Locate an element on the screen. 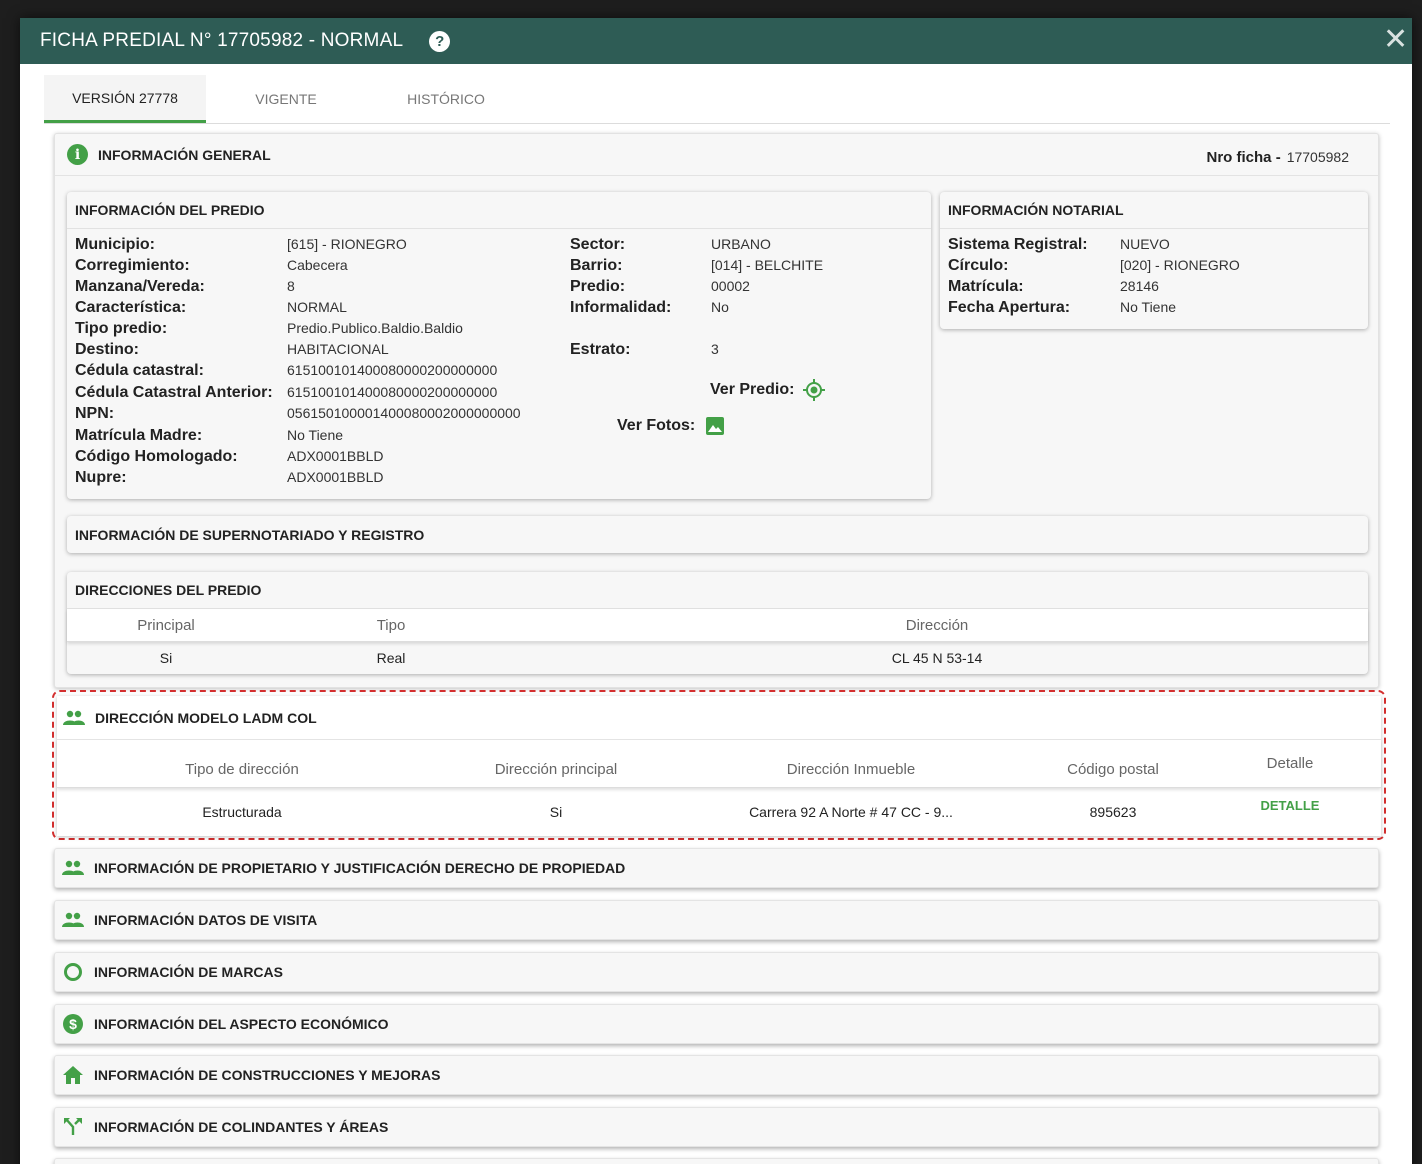  field-value: [020] - RIONEGRO is located at coordinates (1180, 265).